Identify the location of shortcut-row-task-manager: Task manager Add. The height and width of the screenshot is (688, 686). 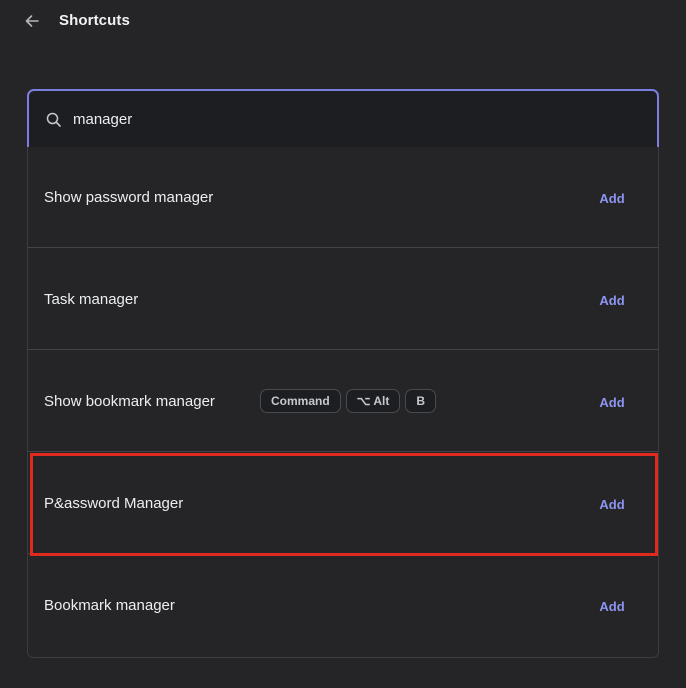
(343, 299).